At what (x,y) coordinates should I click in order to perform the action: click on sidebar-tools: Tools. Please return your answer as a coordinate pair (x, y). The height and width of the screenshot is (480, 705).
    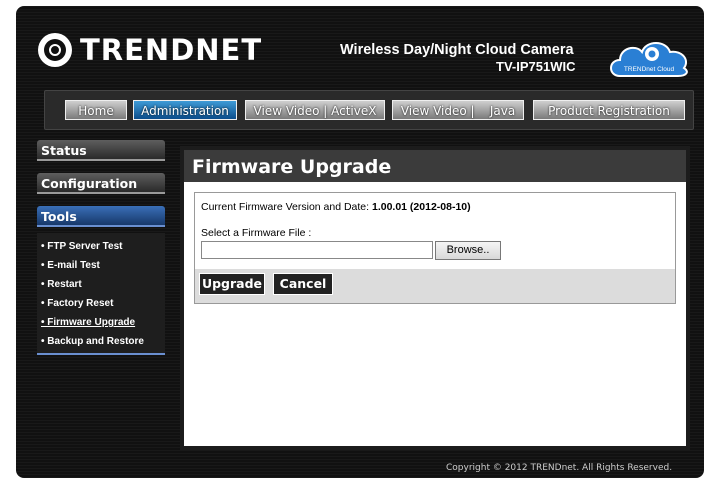
    Looking at the image, I should click on (101, 216).